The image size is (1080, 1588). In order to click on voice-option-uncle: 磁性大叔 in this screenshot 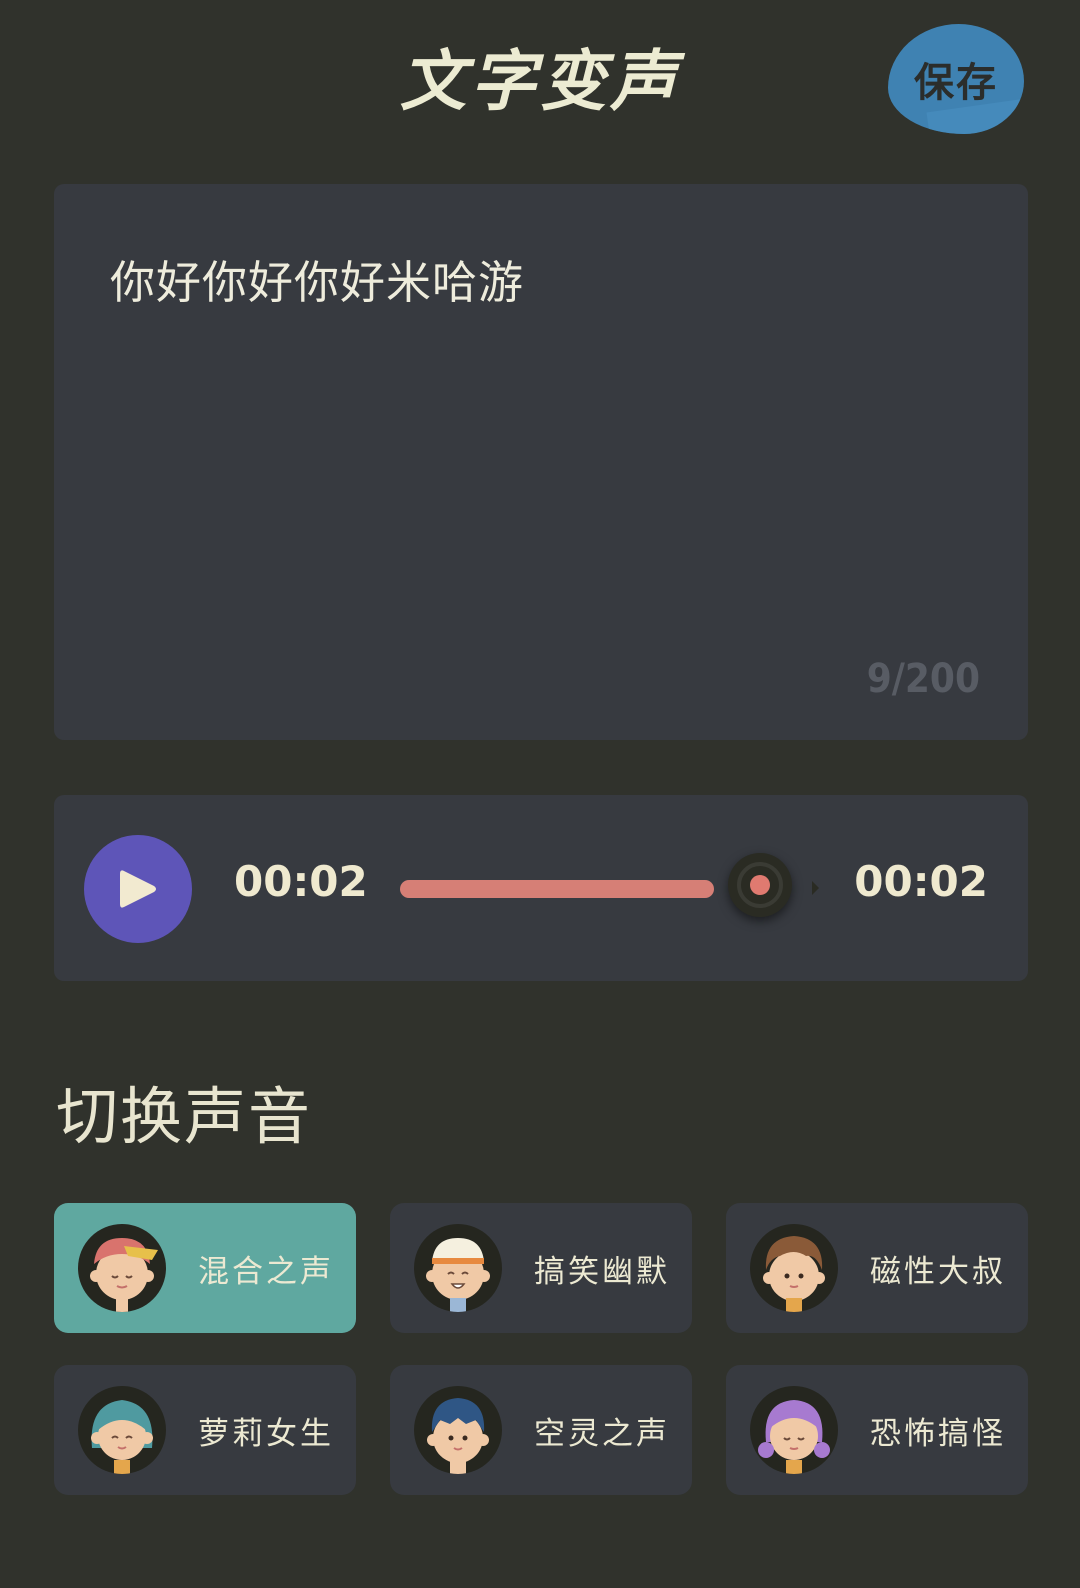, I will do `click(877, 1268)`.